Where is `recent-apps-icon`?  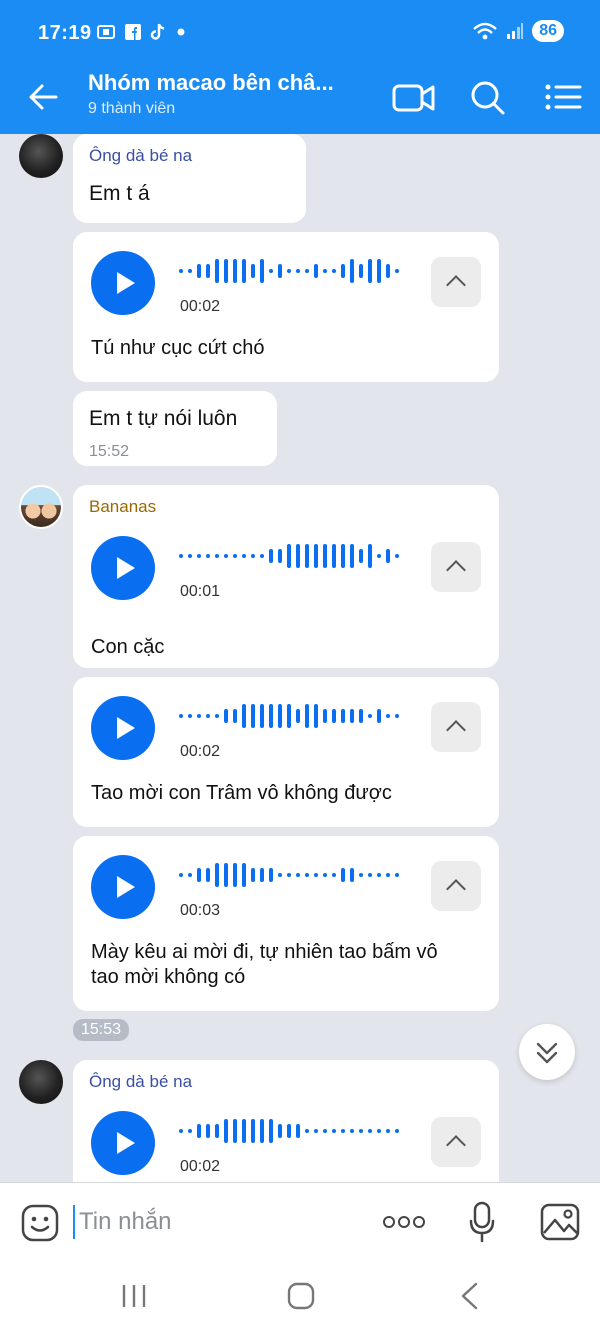 recent-apps-icon is located at coordinates (134, 1296).